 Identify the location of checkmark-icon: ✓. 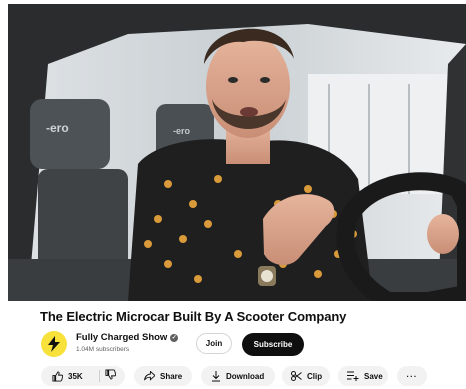
(174, 337).